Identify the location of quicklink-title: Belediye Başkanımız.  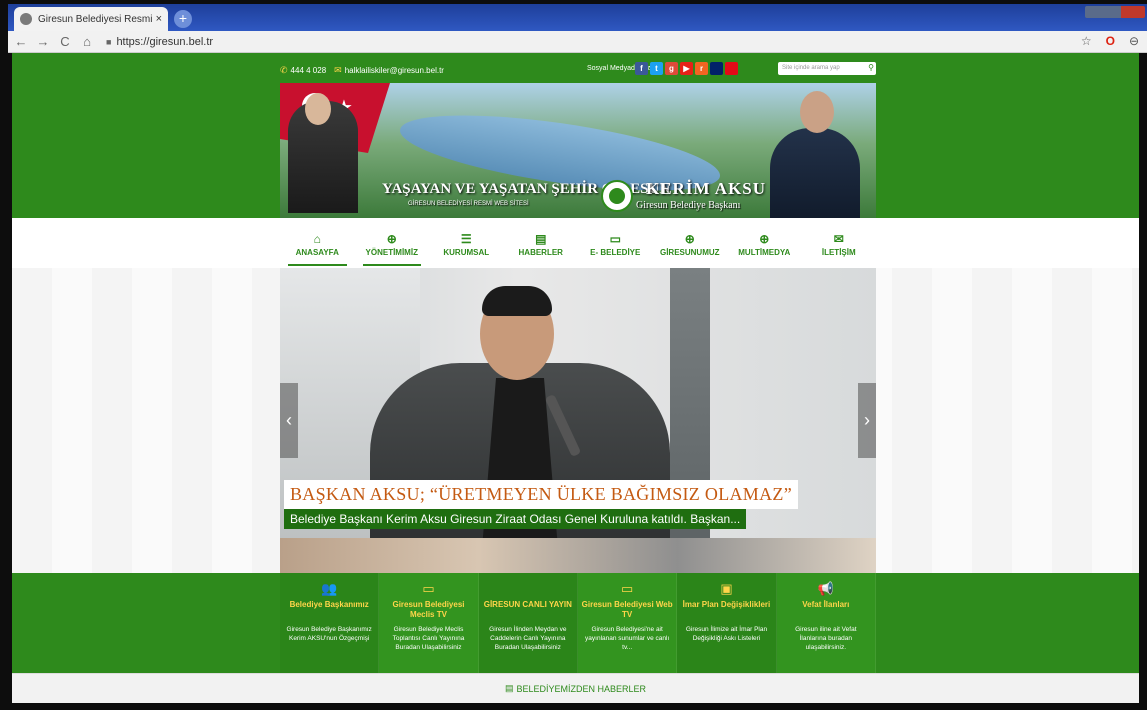
(329, 604).